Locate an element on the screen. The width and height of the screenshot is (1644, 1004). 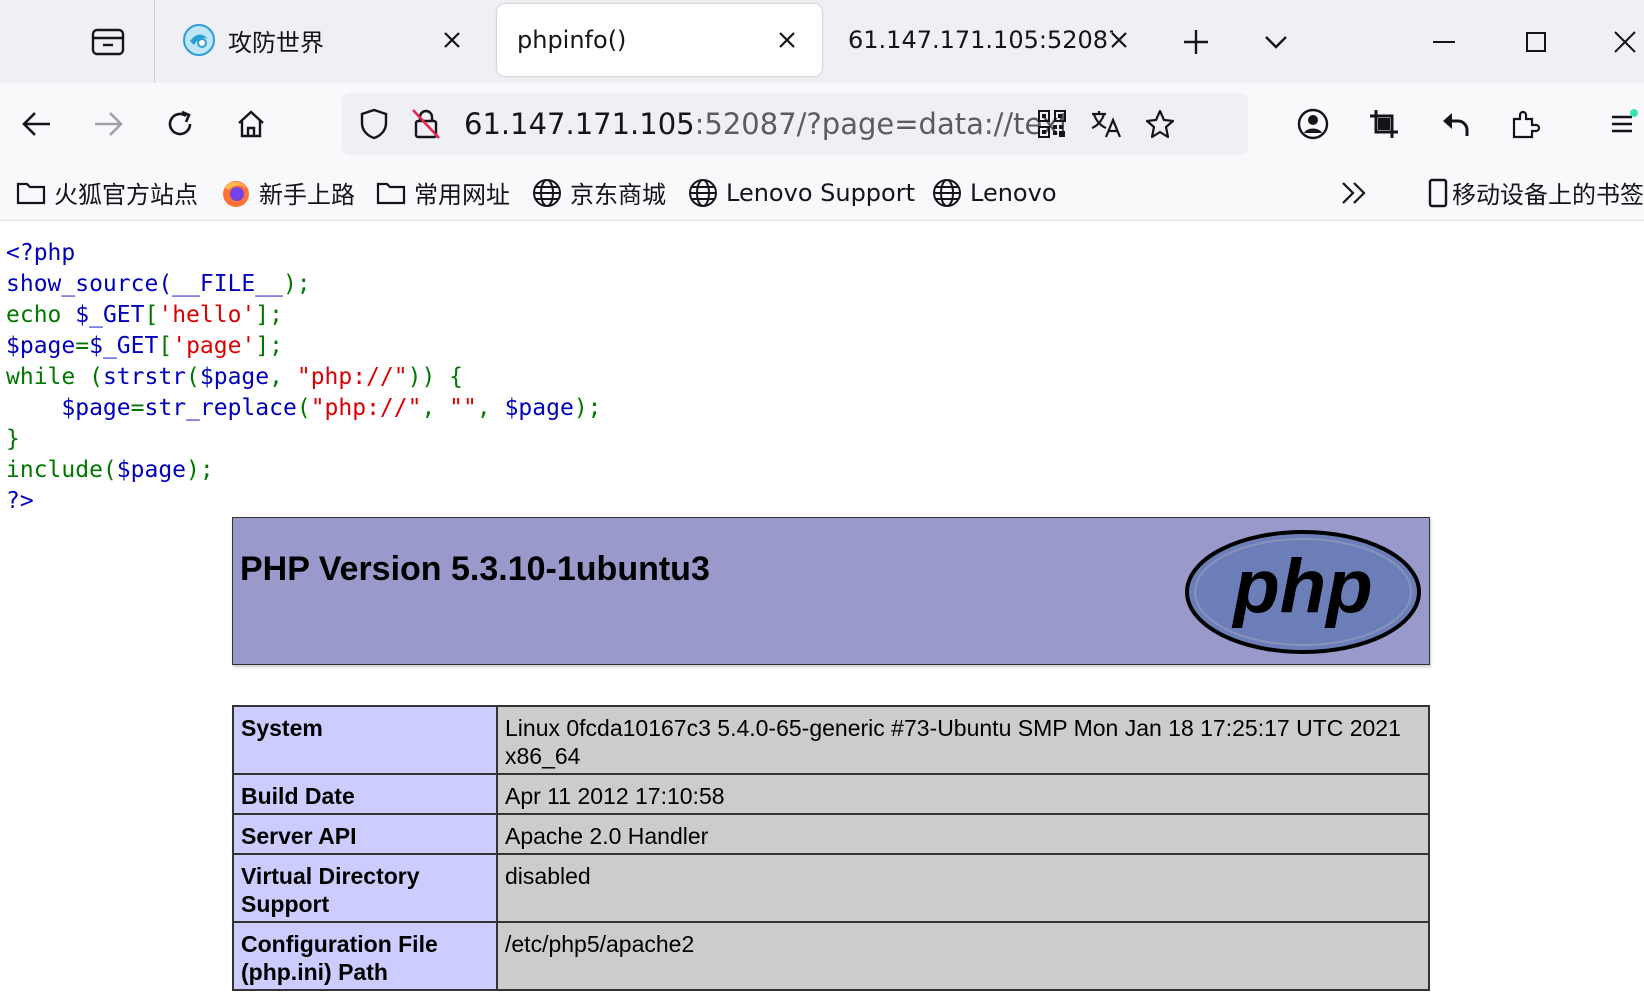
app-menu-button is located at coordinates (1623, 124).